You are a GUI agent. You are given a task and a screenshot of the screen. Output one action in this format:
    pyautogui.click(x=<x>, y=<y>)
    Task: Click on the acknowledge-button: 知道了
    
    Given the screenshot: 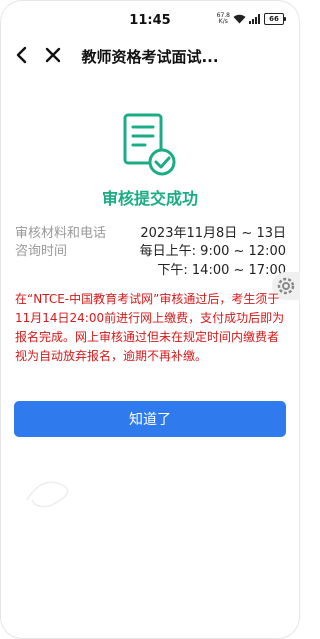 What is the action you would take?
    pyautogui.click(x=150, y=419)
    